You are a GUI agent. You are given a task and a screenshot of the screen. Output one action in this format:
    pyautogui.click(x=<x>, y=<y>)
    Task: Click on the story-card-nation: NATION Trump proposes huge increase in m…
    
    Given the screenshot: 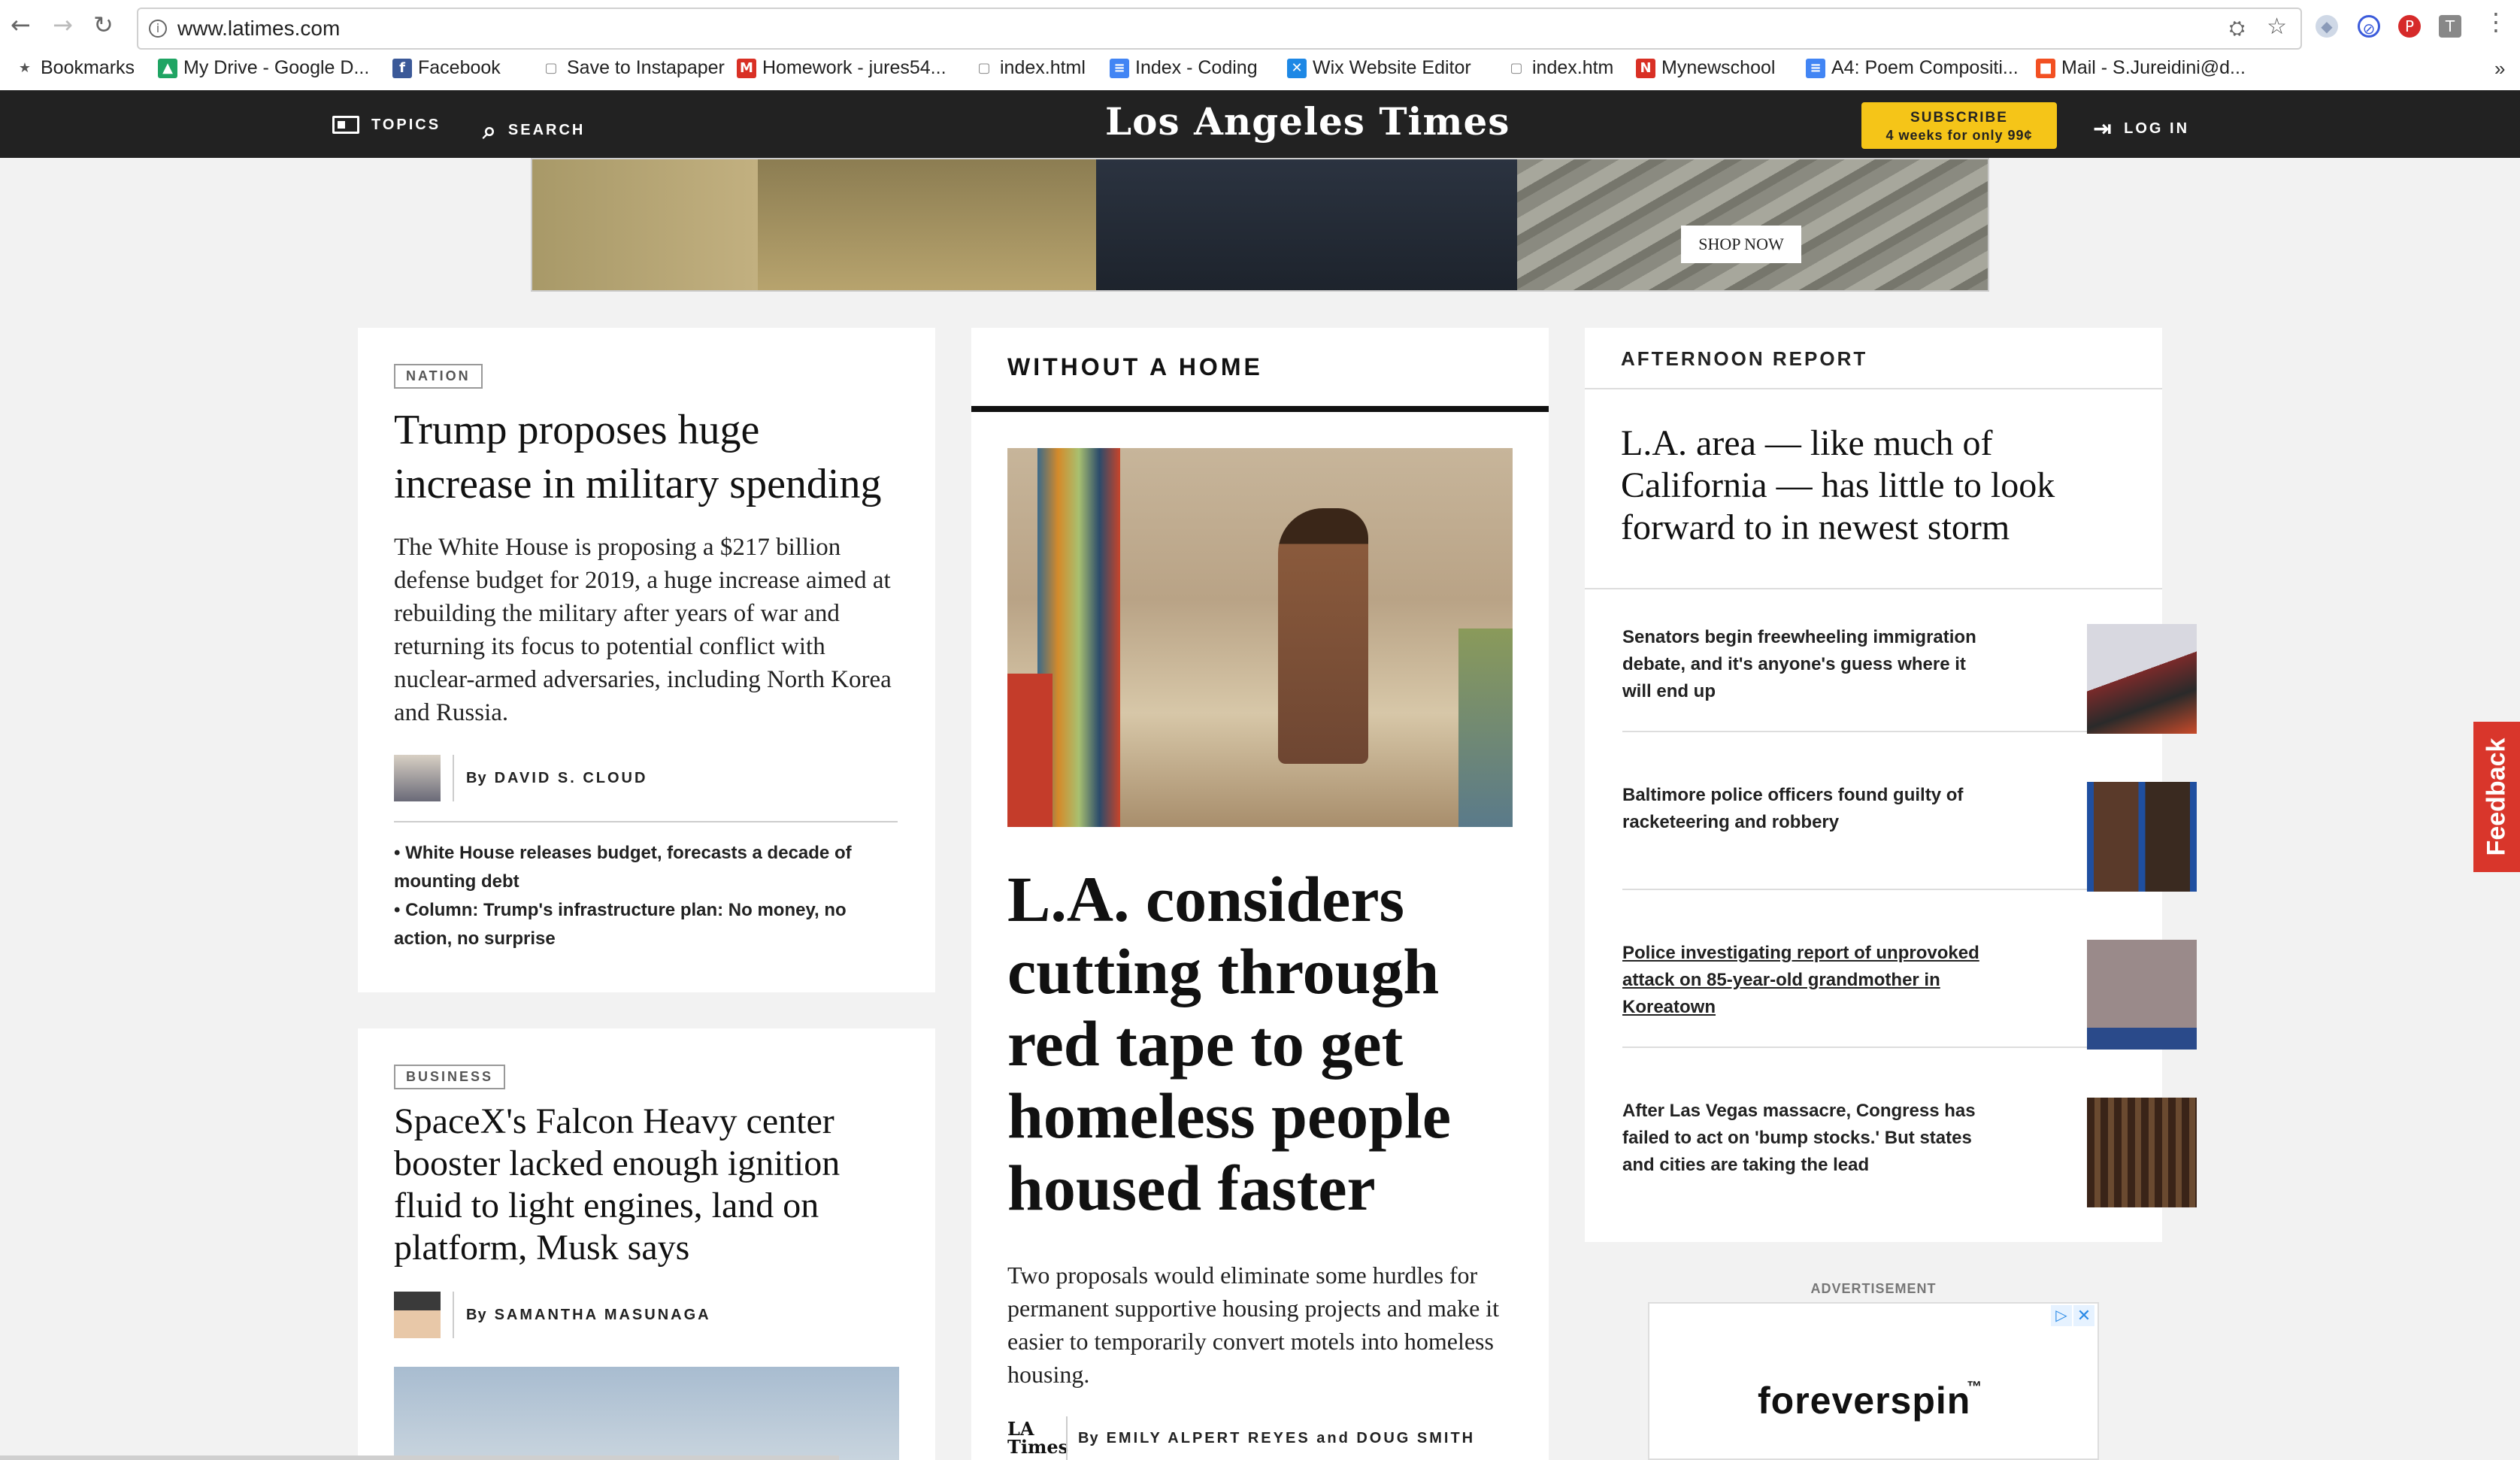 What is the action you would take?
    pyautogui.click(x=646, y=660)
    